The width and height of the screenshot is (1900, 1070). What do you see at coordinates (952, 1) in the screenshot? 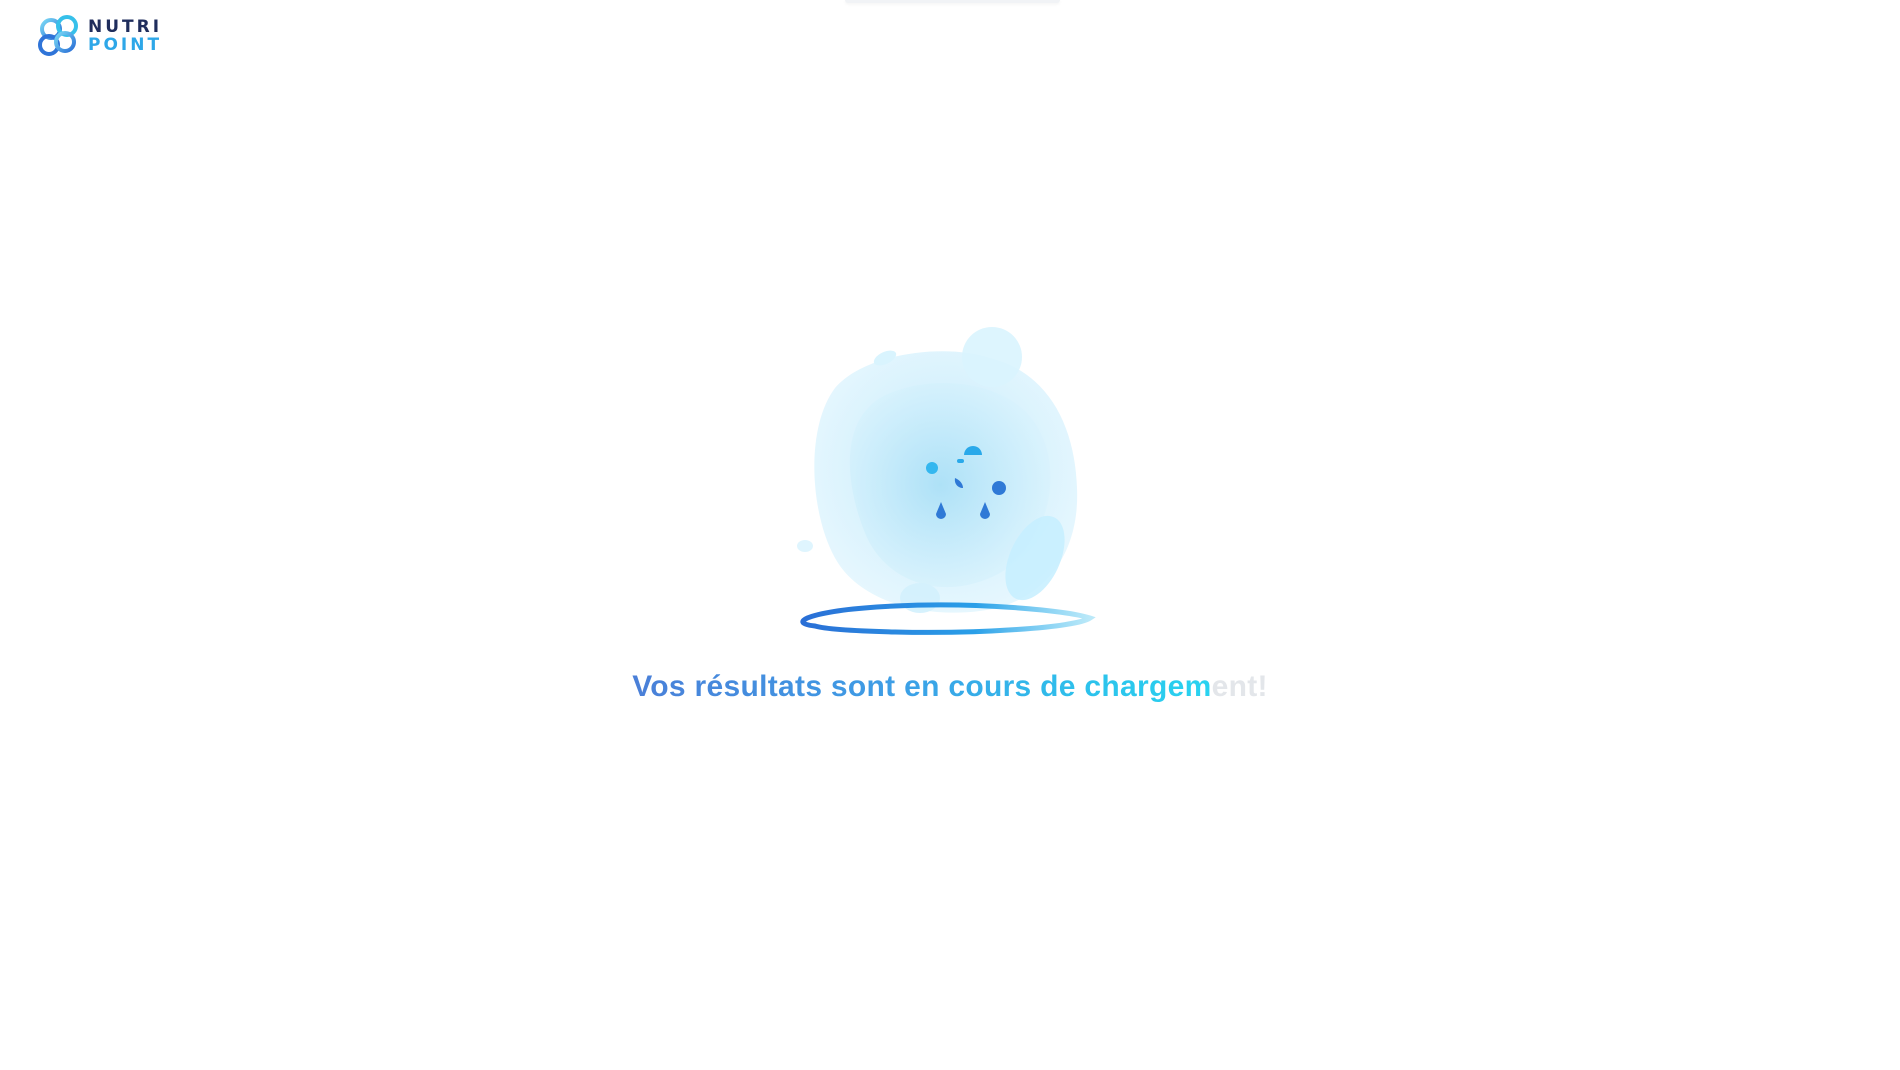
I see `top-bar-hint` at bounding box center [952, 1].